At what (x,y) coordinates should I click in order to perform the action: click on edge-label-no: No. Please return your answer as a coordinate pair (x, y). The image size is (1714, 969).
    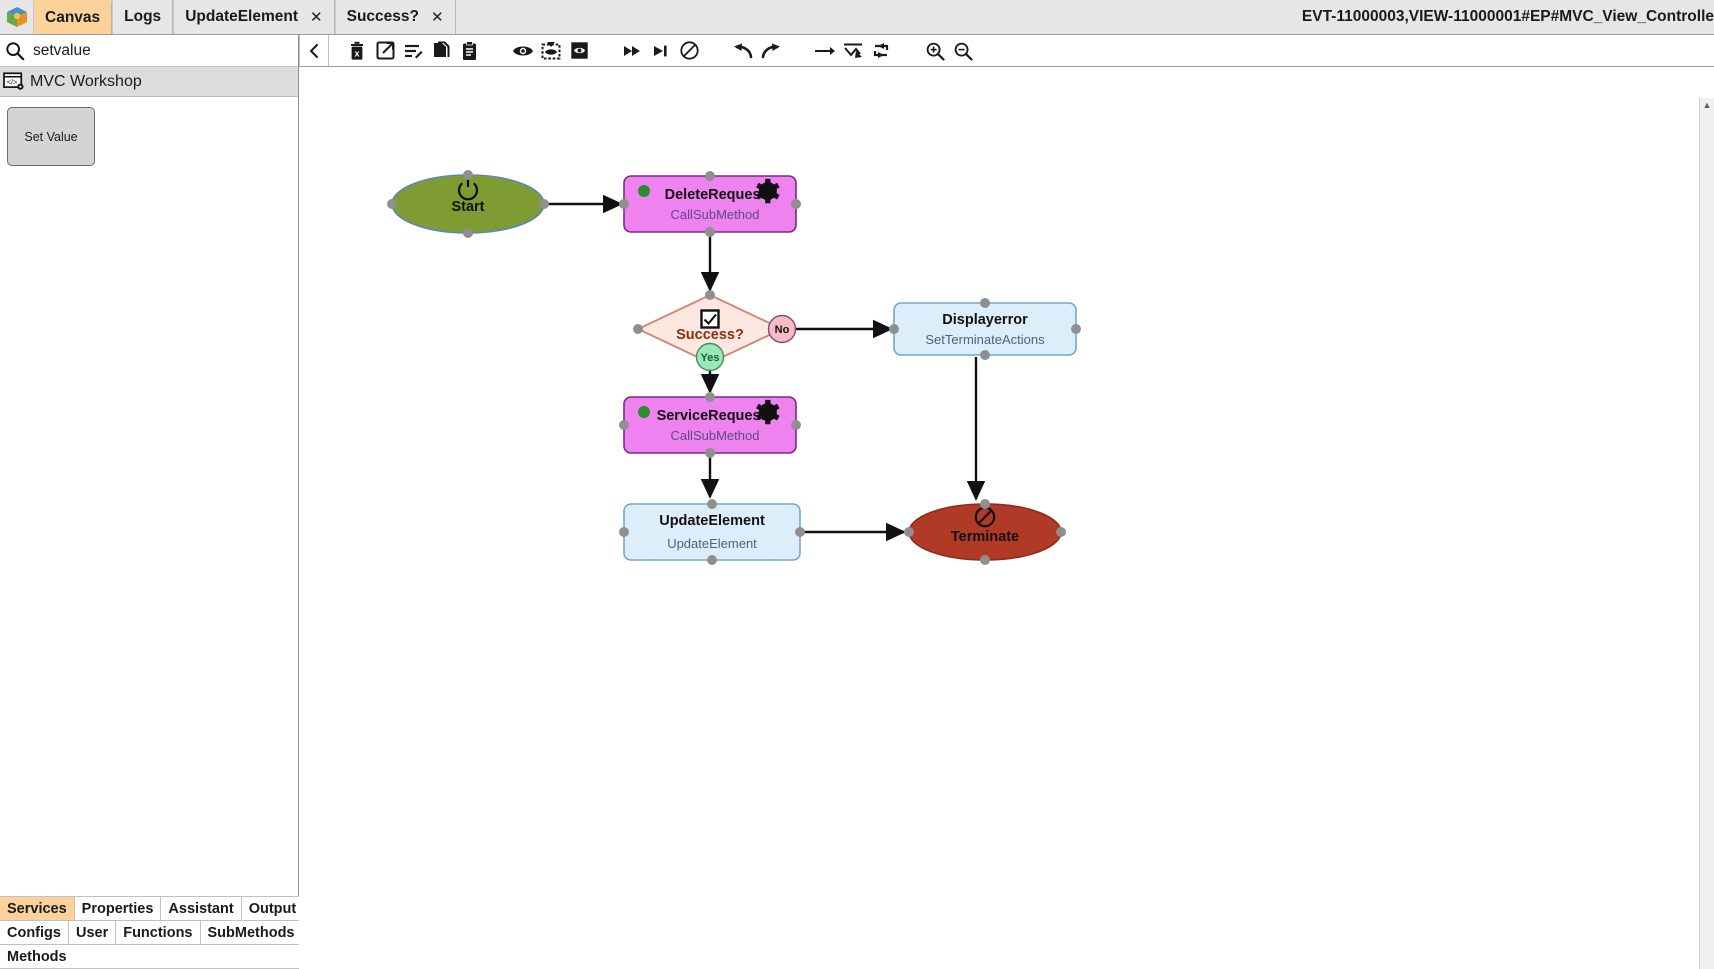
    Looking at the image, I should click on (782, 329).